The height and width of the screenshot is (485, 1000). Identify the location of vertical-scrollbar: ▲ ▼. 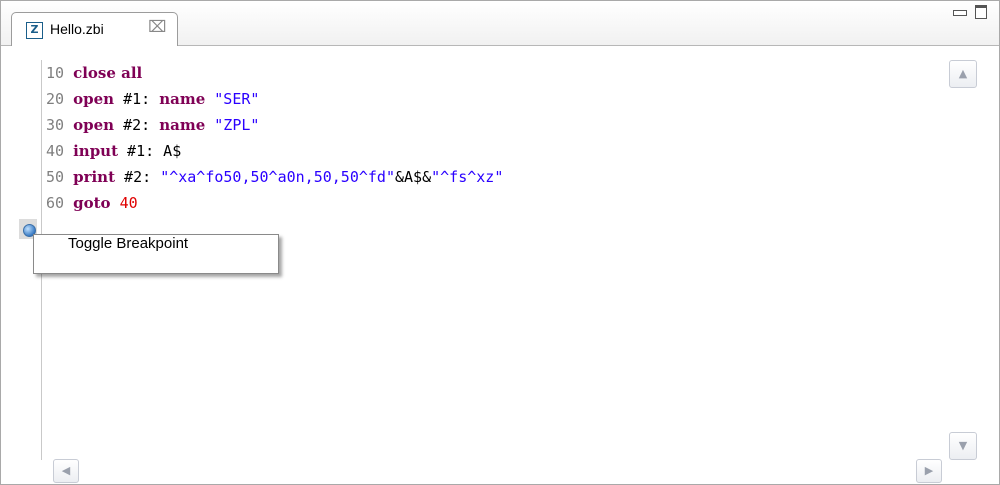
(962, 260).